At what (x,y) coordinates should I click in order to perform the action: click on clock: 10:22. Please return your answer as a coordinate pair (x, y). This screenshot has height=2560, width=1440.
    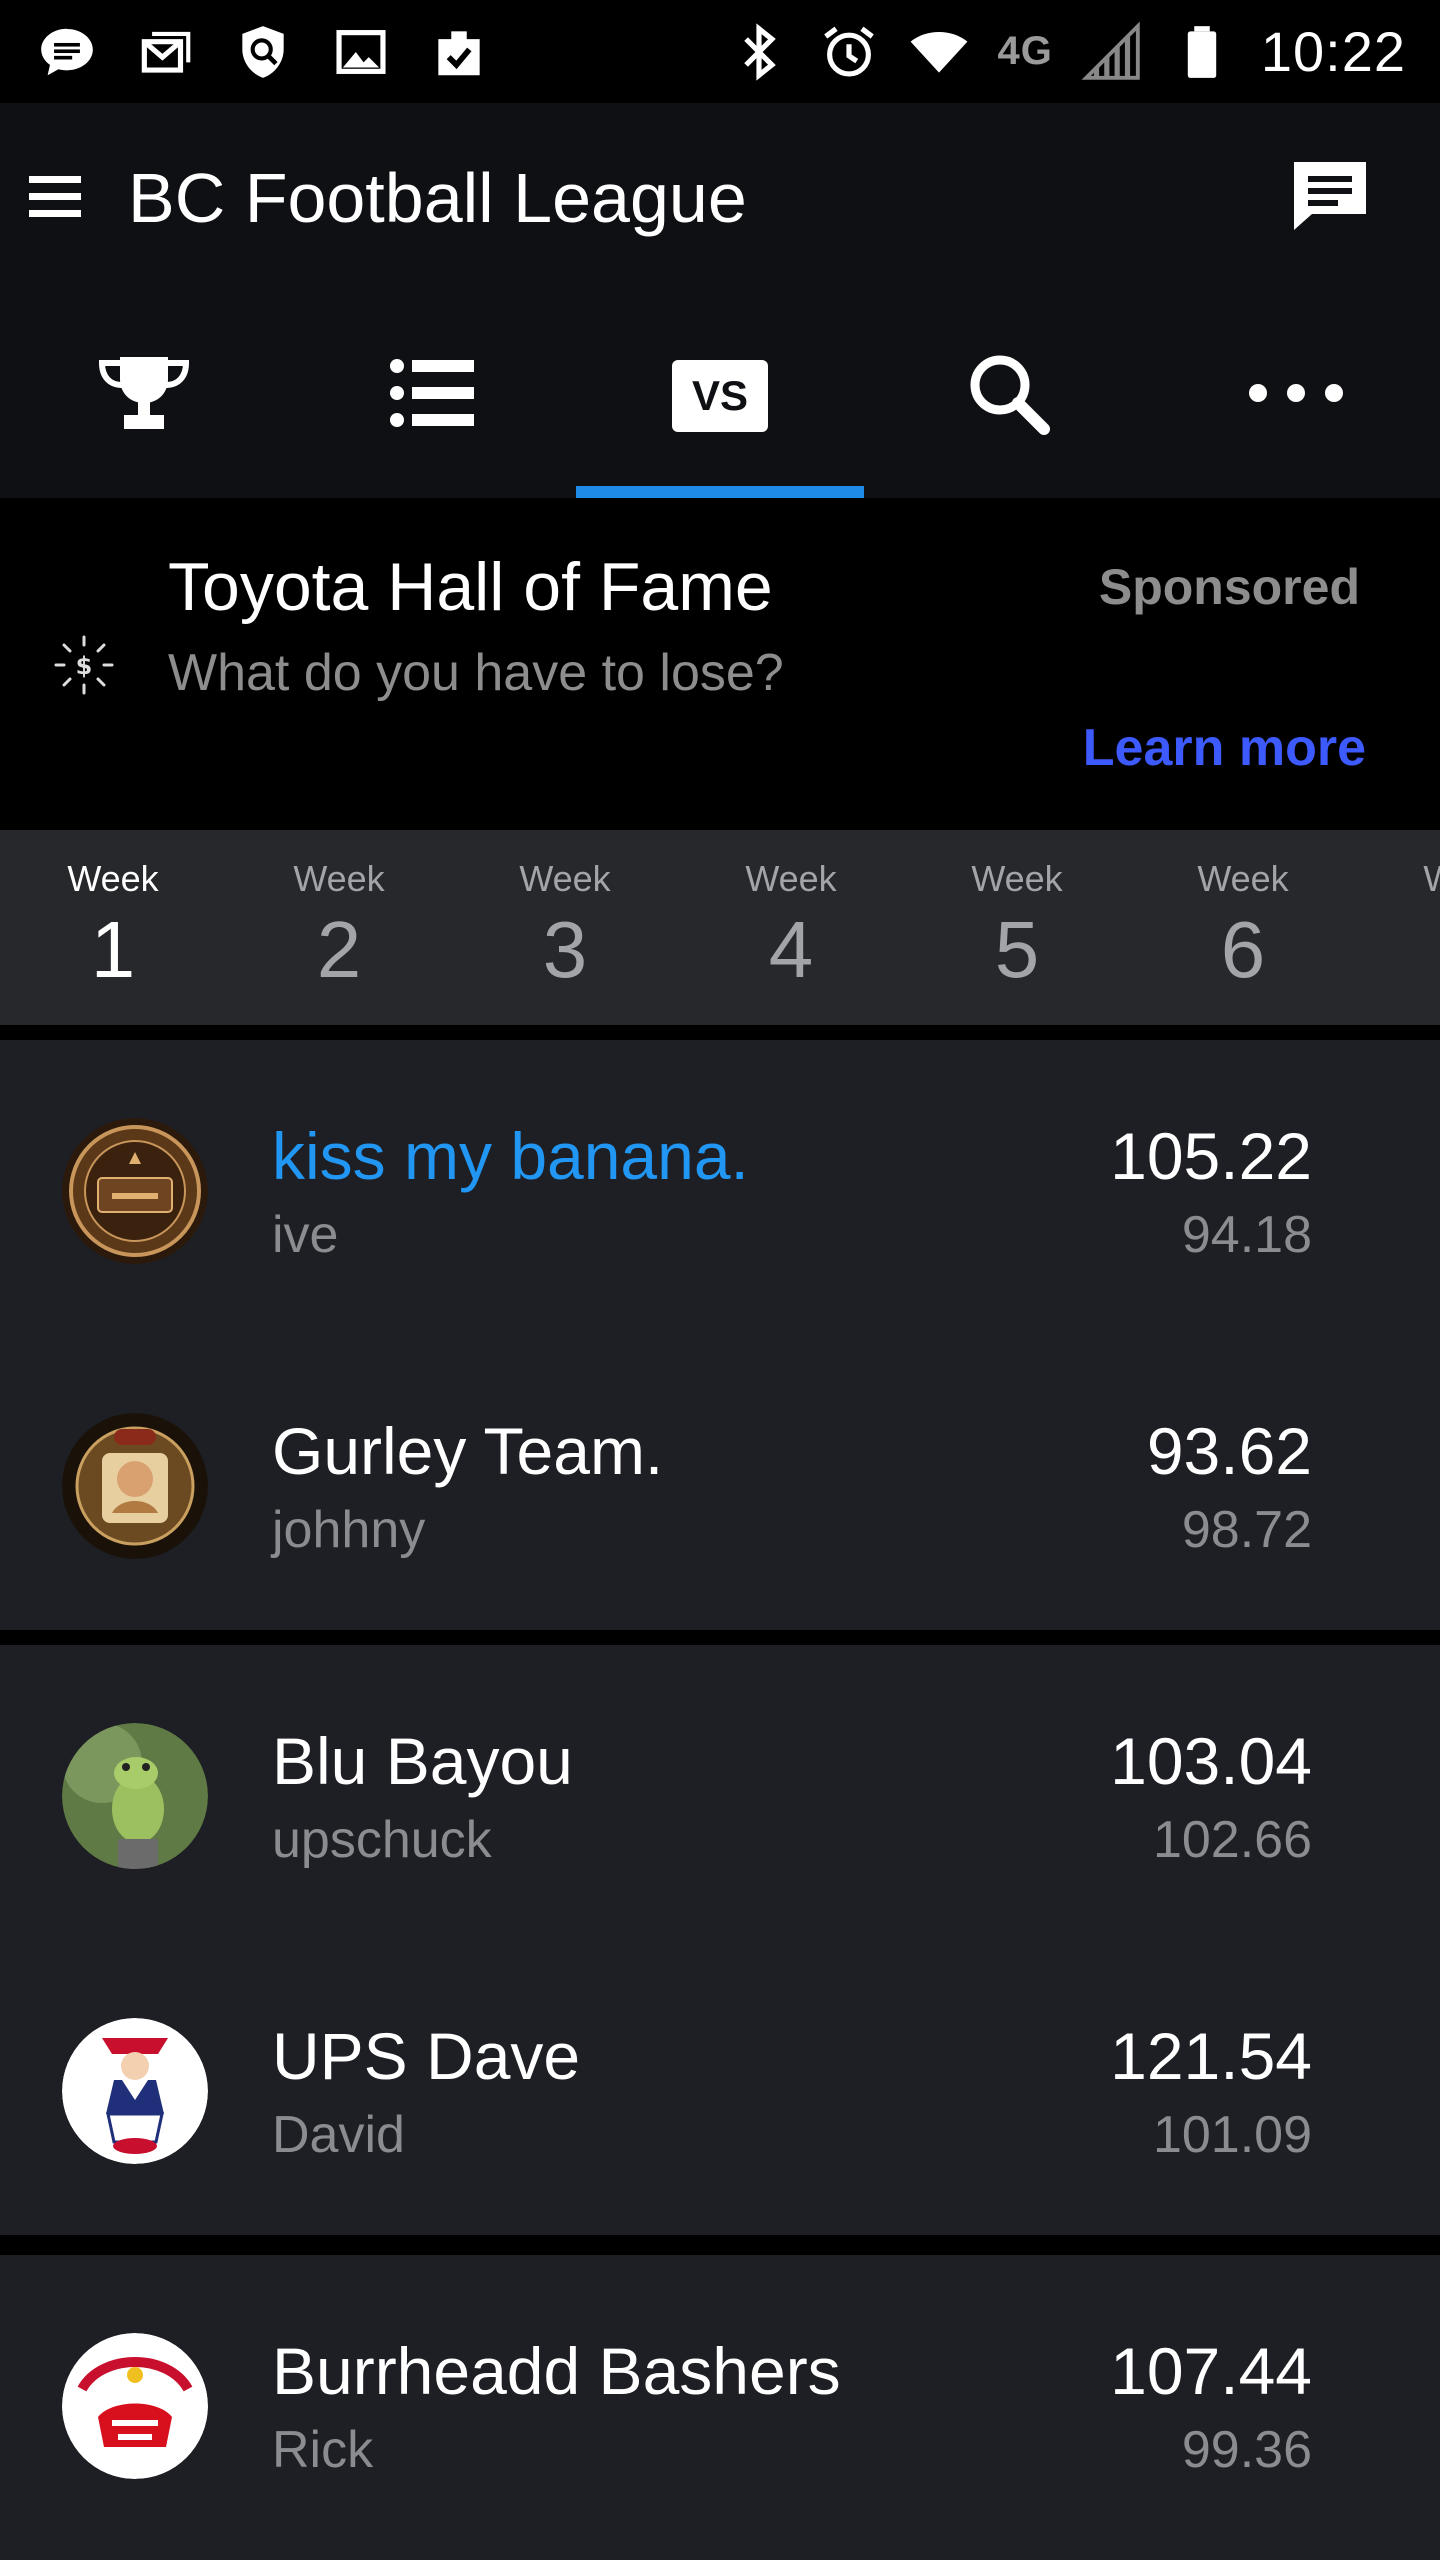
    Looking at the image, I should click on (1333, 51).